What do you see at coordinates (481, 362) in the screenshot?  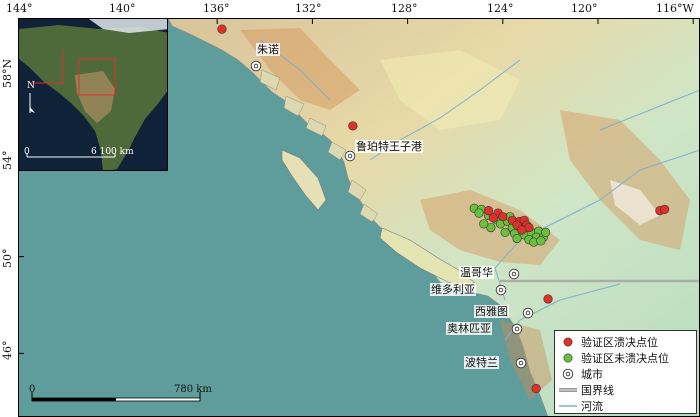 I see `city-label-portland: 波特兰` at bounding box center [481, 362].